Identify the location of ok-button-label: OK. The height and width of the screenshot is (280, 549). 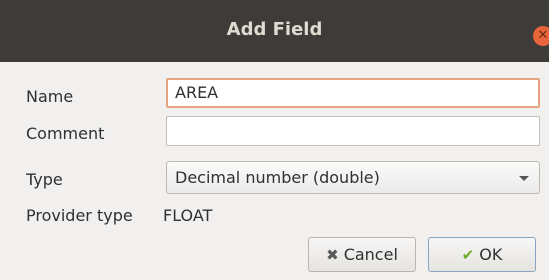
(491, 254).